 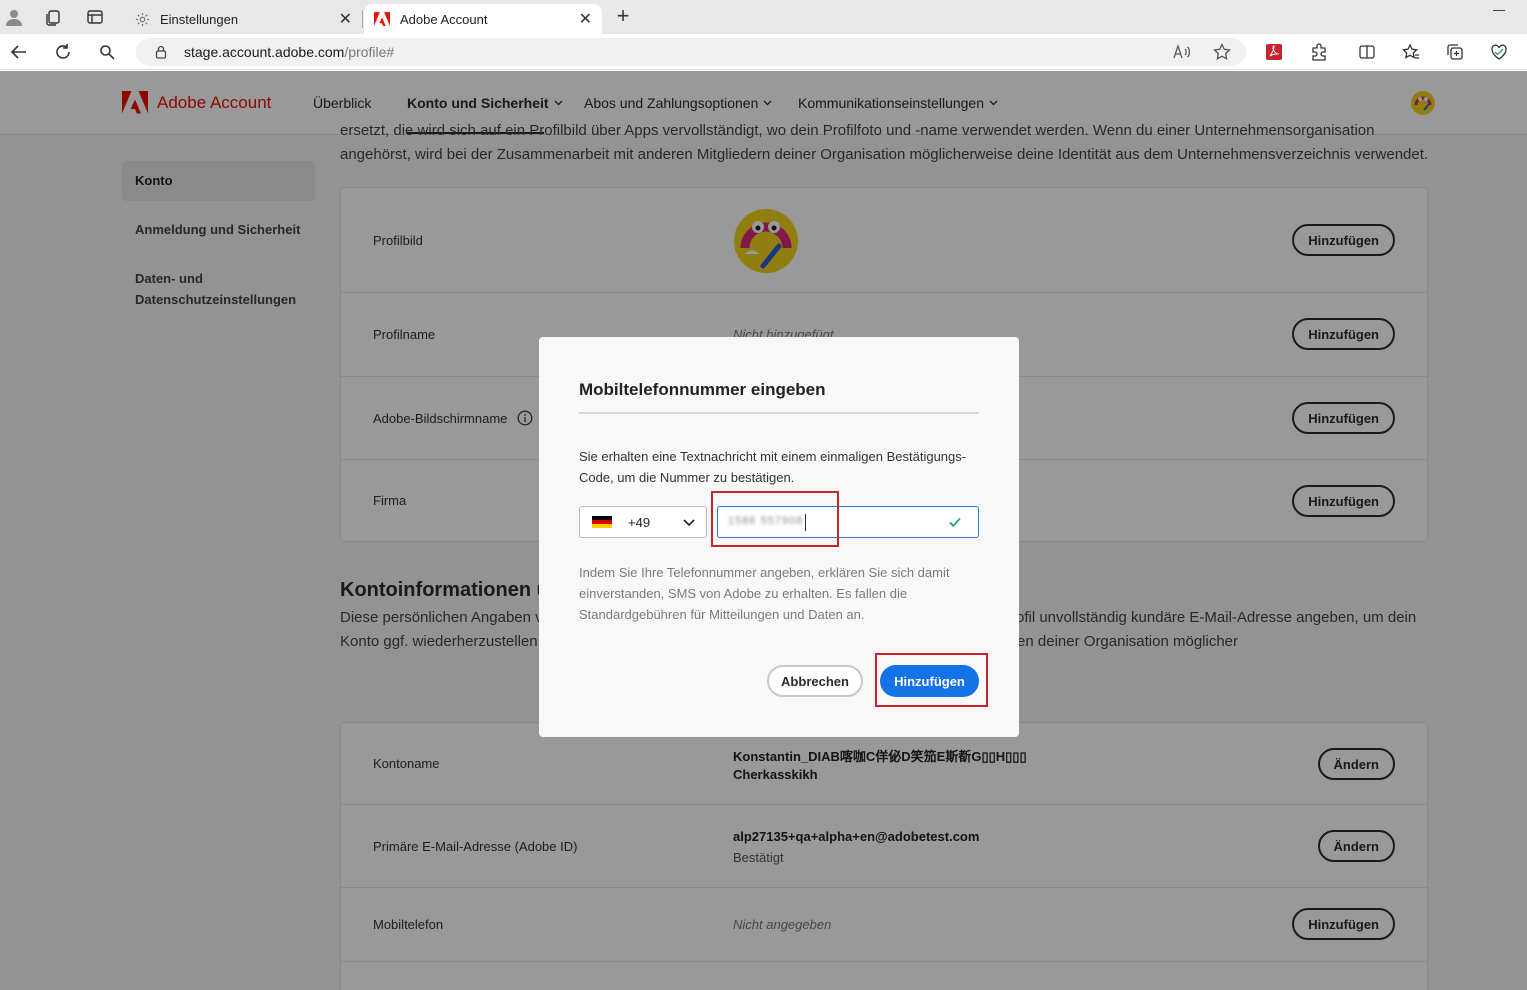 I want to click on browser-essentials-icon, so click(x=1499, y=52).